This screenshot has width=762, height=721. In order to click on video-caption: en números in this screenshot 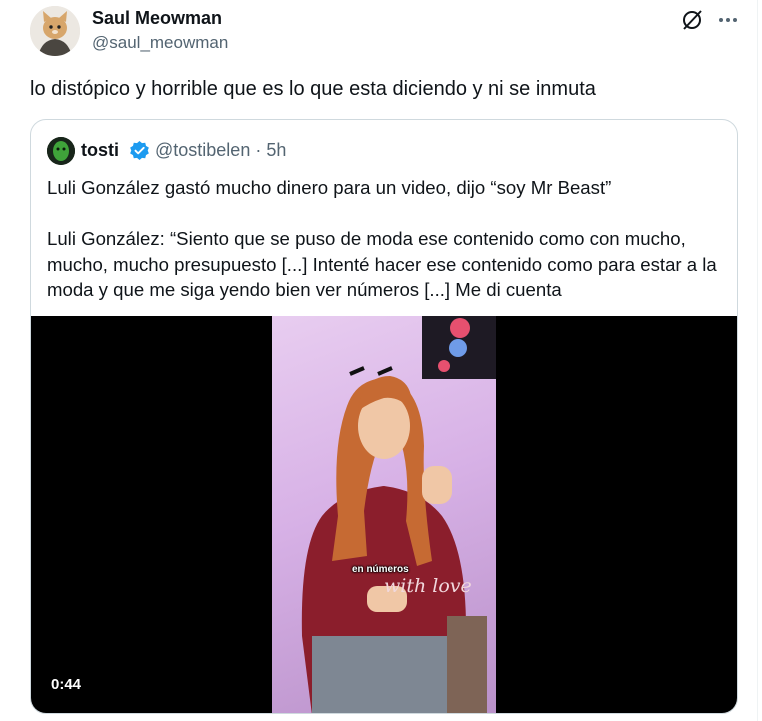, I will do `click(380, 569)`.